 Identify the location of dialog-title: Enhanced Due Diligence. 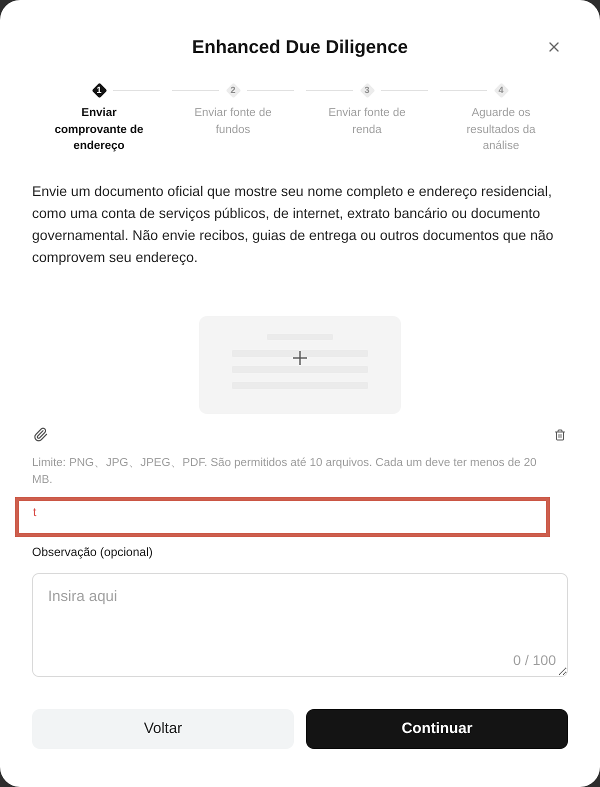
(300, 47).